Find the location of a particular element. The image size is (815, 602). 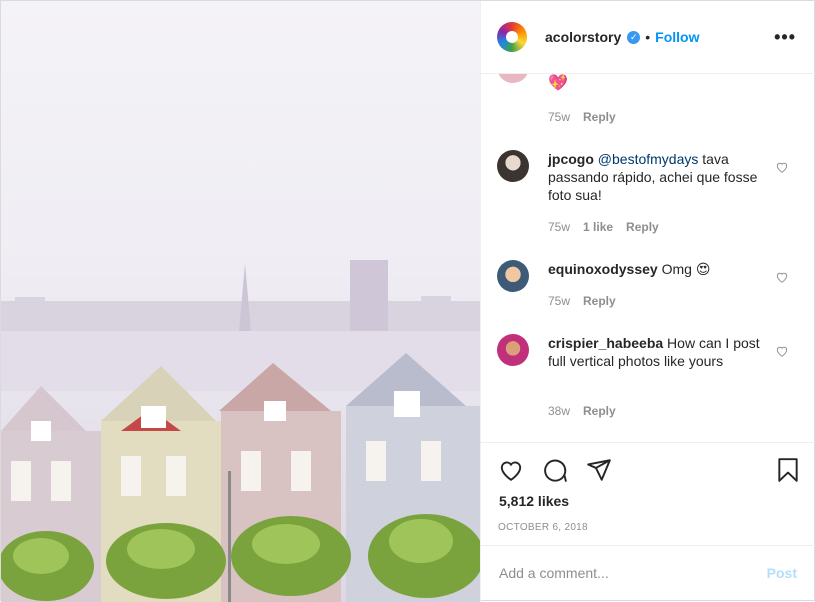

comment-composer: Post is located at coordinates (648, 573).